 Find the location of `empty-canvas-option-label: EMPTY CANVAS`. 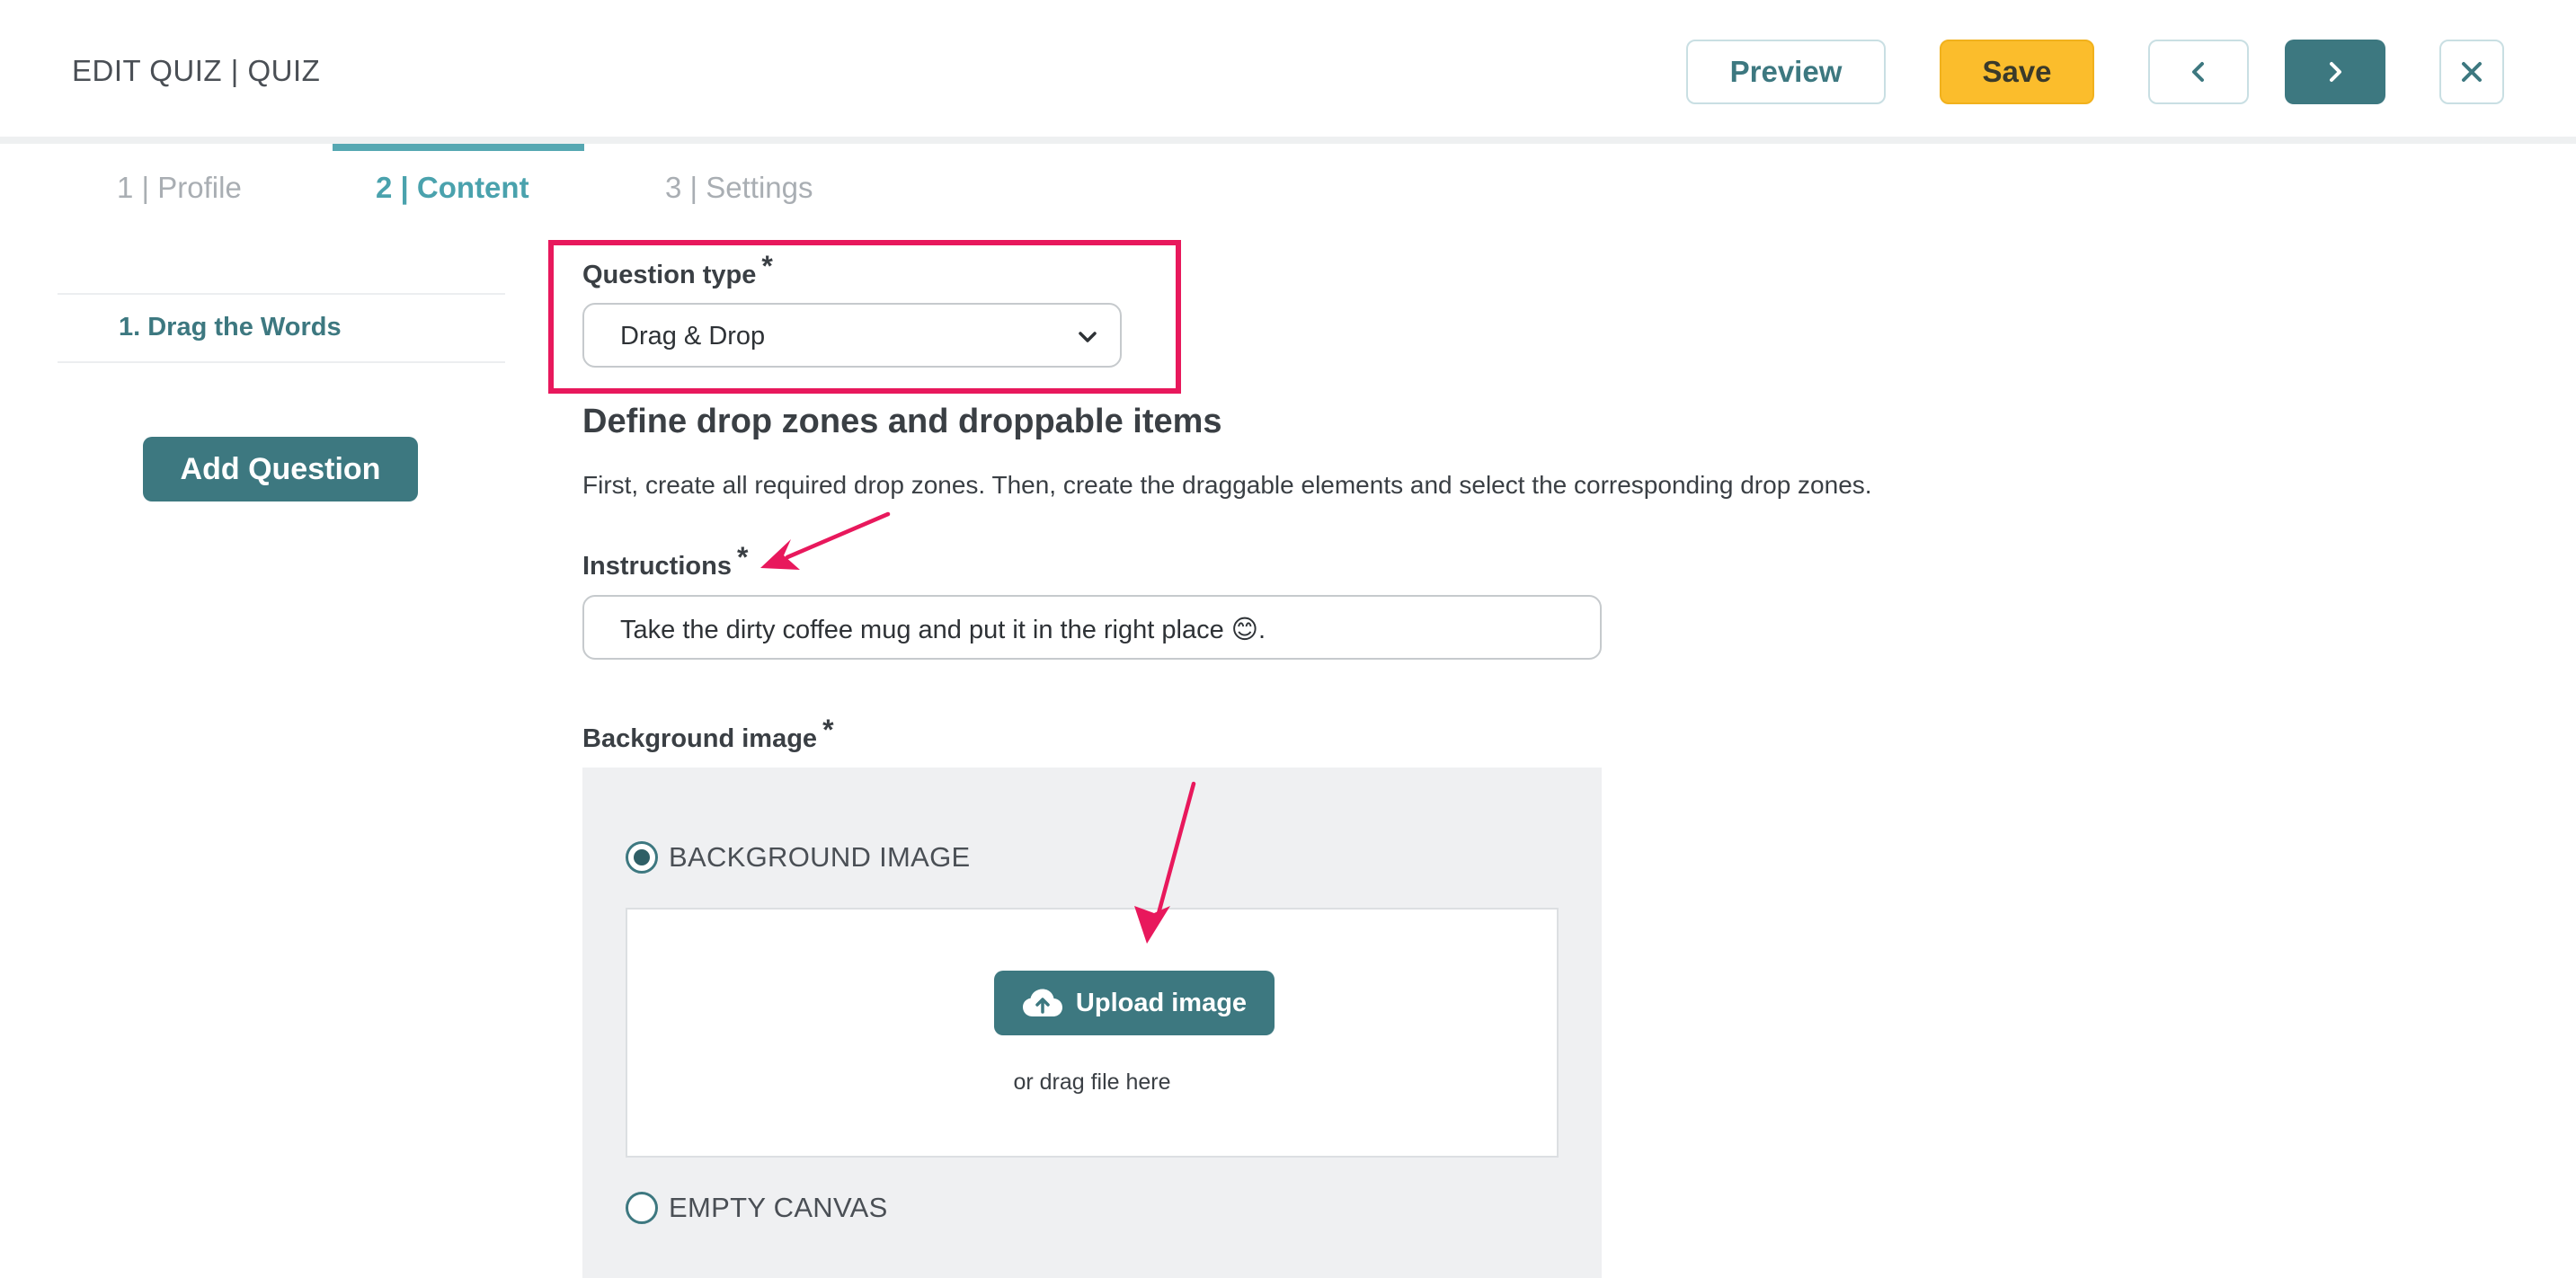

empty-canvas-option-label: EMPTY CANVAS is located at coordinates (778, 1208).